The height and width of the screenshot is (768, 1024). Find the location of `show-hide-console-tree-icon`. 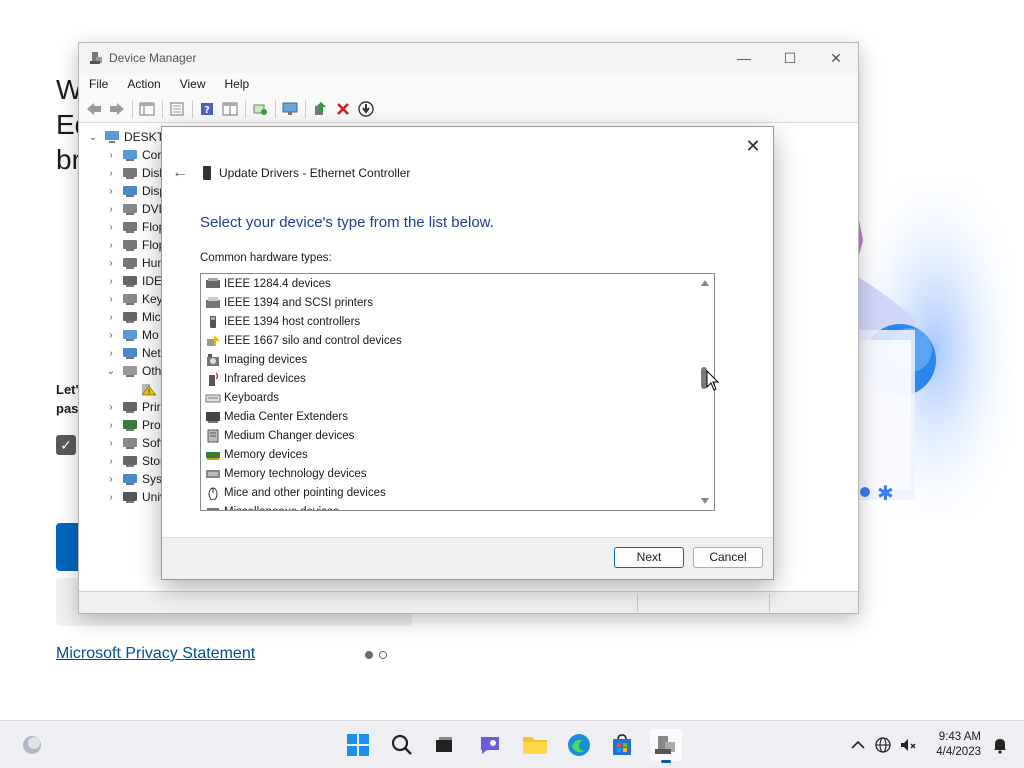

show-hide-console-tree-icon is located at coordinates (147, 109).